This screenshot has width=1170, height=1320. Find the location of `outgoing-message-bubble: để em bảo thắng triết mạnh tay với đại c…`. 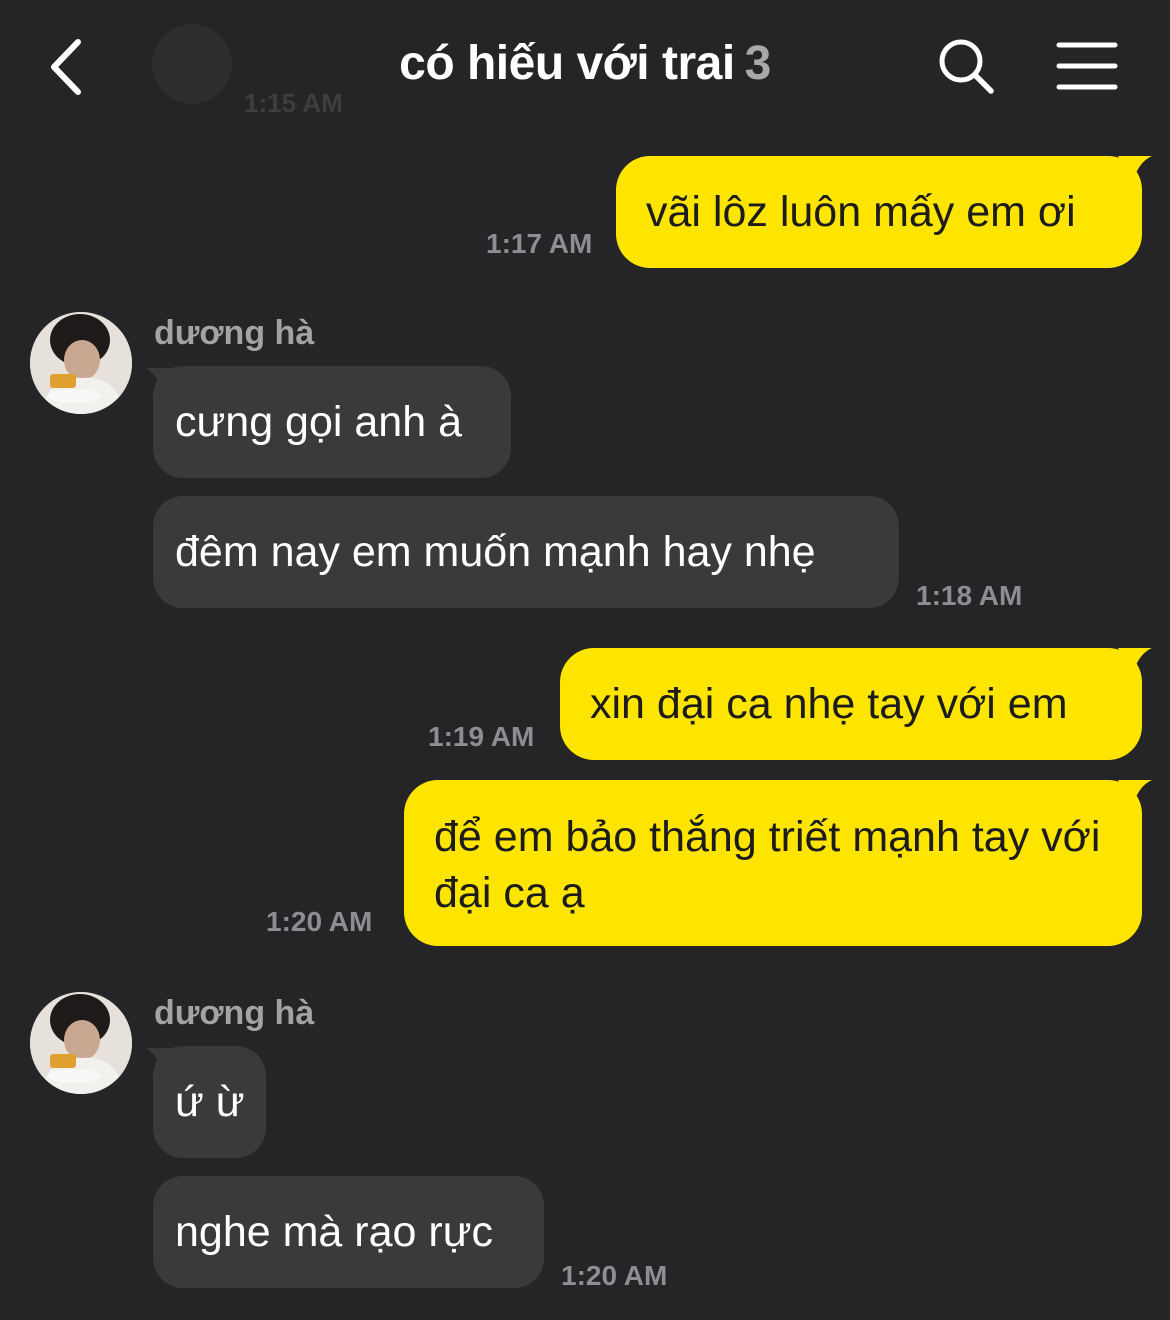

outgoing-message-bubble: để em bảo thắng triết mạnh tay với đại c… is located at coordinates (773, 863).